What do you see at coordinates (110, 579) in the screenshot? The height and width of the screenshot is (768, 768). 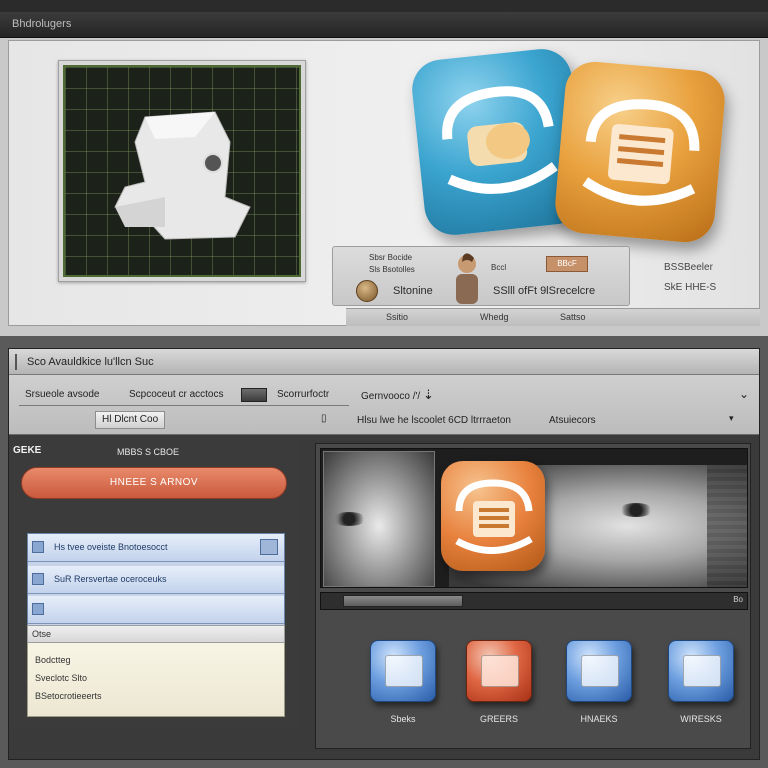 I see `list-item-label: SuR Rersvertae oceroceuks` at bounding box center [110, 579].